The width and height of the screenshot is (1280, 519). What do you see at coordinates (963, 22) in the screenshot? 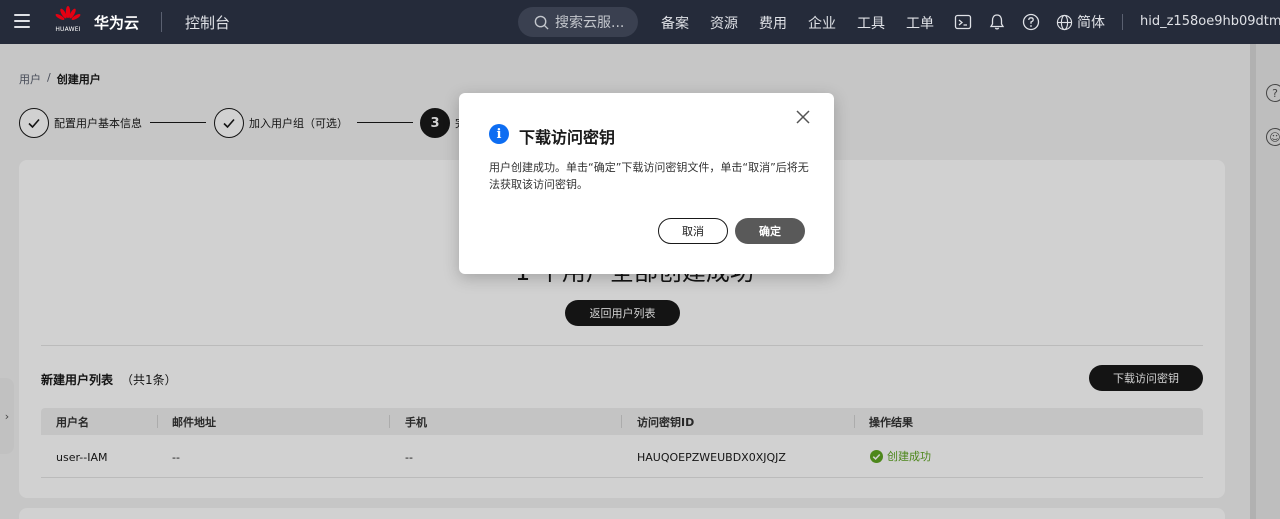
I see `terminal-icon` at bounding box center [963, 22].